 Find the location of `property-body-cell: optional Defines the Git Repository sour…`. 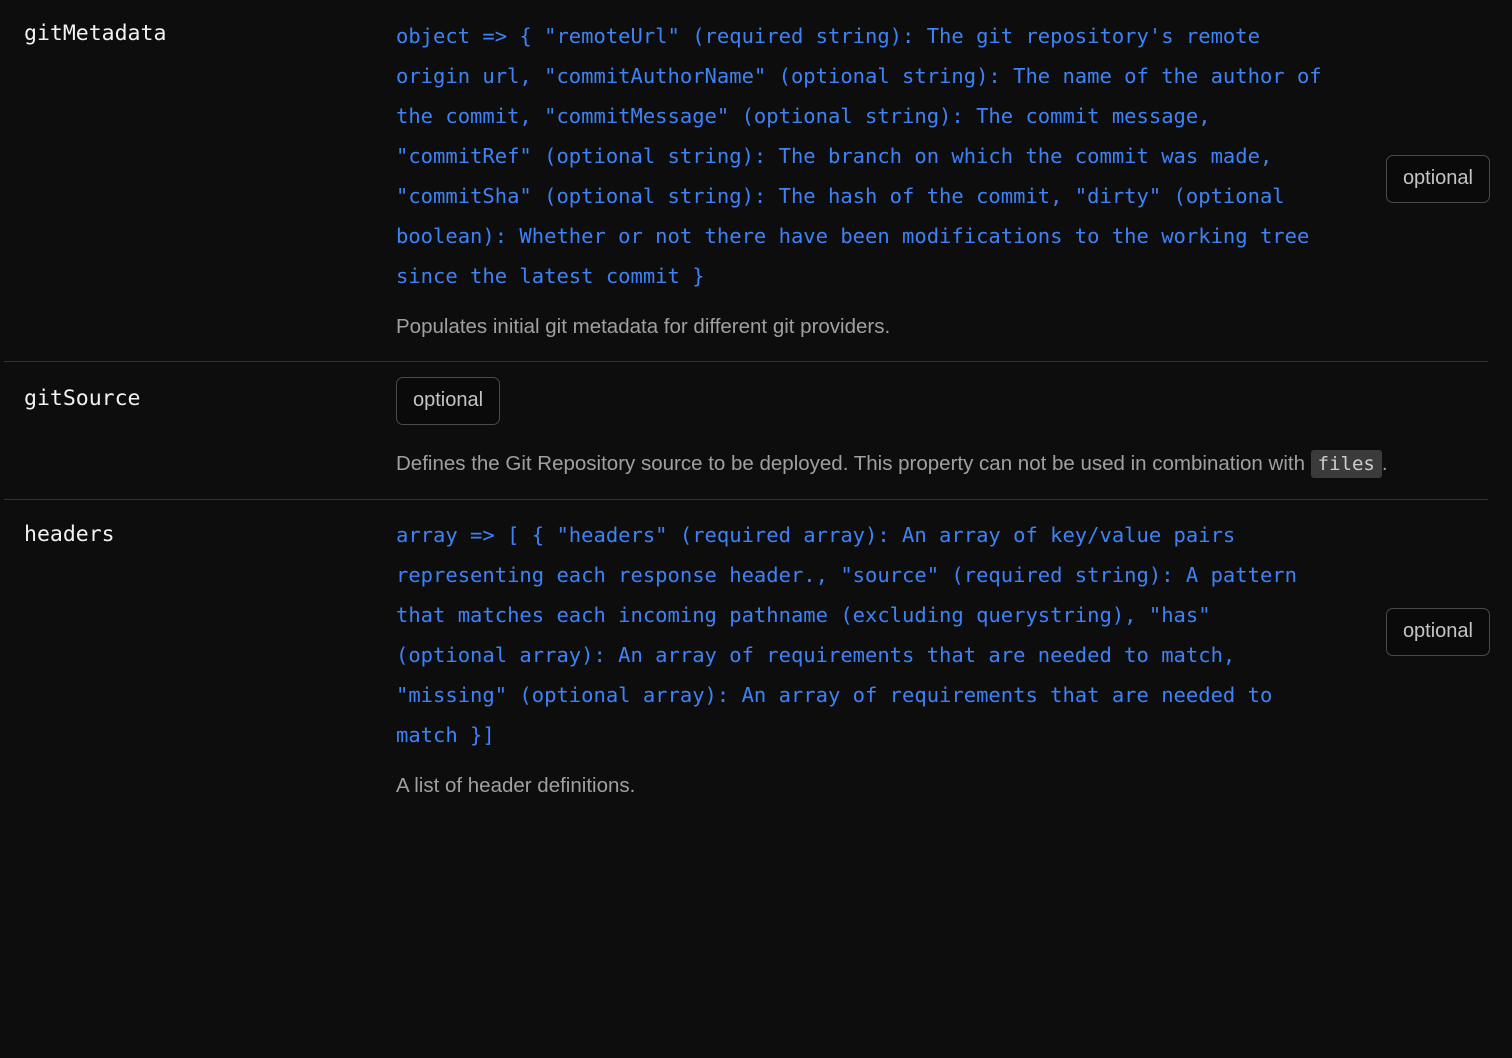

property-body-cell: optional Defines the Git Repository sour… is located at coordinates (954, 430).